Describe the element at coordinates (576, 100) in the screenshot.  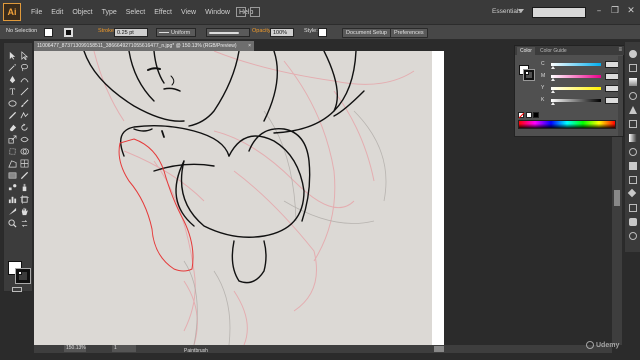
I see `black-gradient` at that location.